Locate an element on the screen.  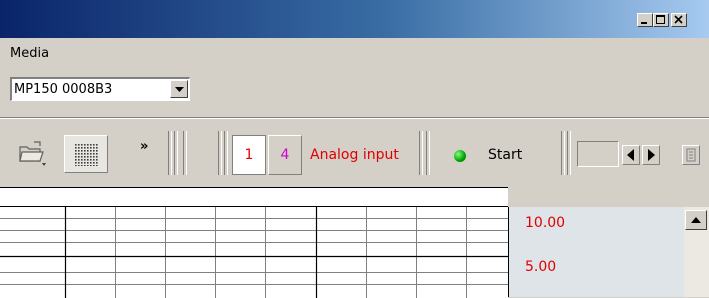
status-led-icon is located at coordinates (460, 156).